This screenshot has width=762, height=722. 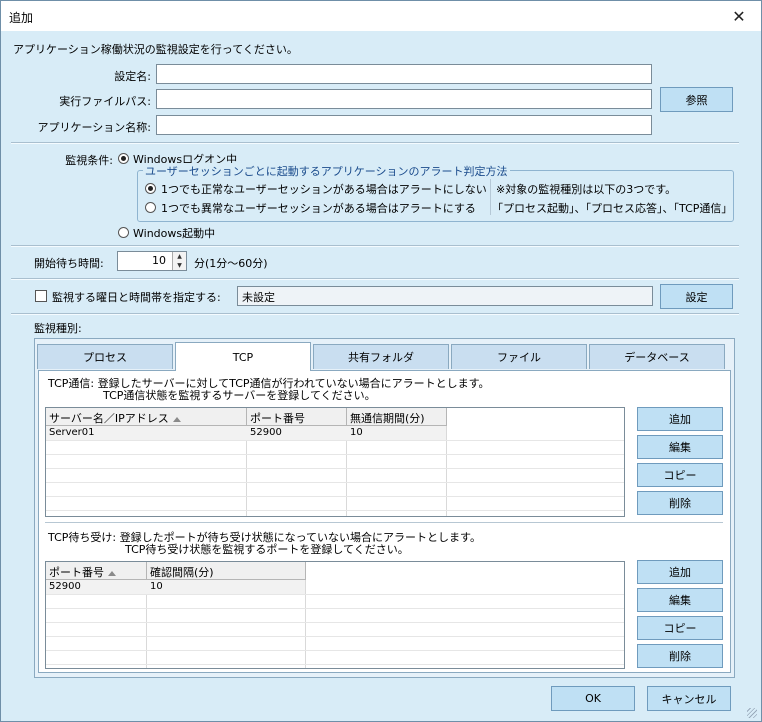 What do you see at coordinates (297, 417) in the screenshot?
I see `column-header-port: ポート番号` at bounding box center [297, 417].